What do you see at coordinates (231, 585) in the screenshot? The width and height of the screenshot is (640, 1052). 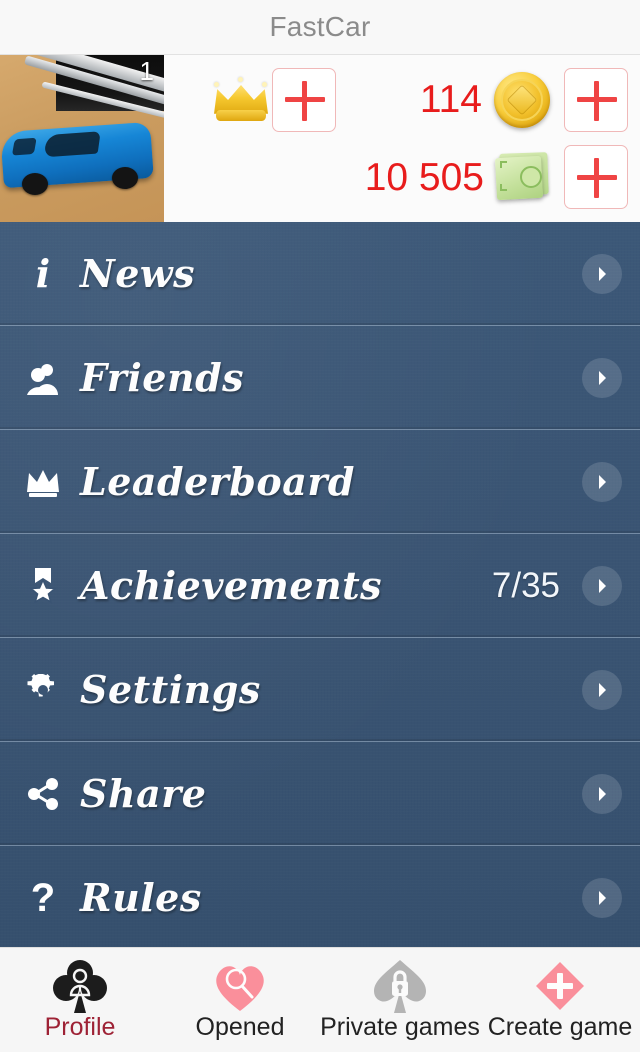 I see `menu-item-label: Achievements` at bounding box center [231, 585].